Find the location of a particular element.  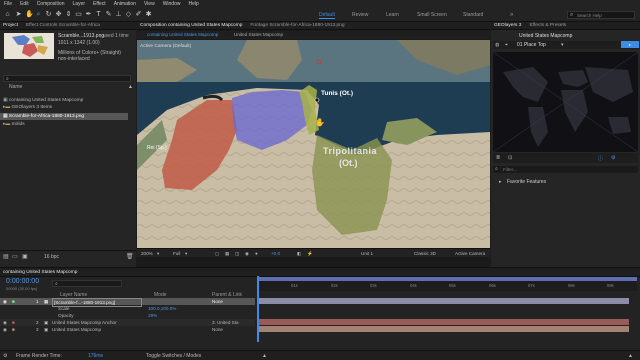

menu-animation: Animation is located at coordinates (125, 4).